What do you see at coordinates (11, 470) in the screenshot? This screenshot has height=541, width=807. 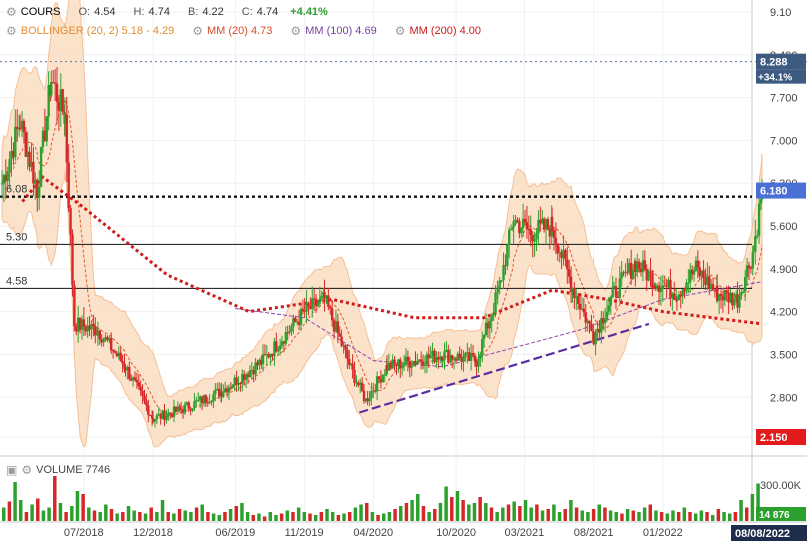 I see `hide-icon: ▣` at bounding box center [11, 470].